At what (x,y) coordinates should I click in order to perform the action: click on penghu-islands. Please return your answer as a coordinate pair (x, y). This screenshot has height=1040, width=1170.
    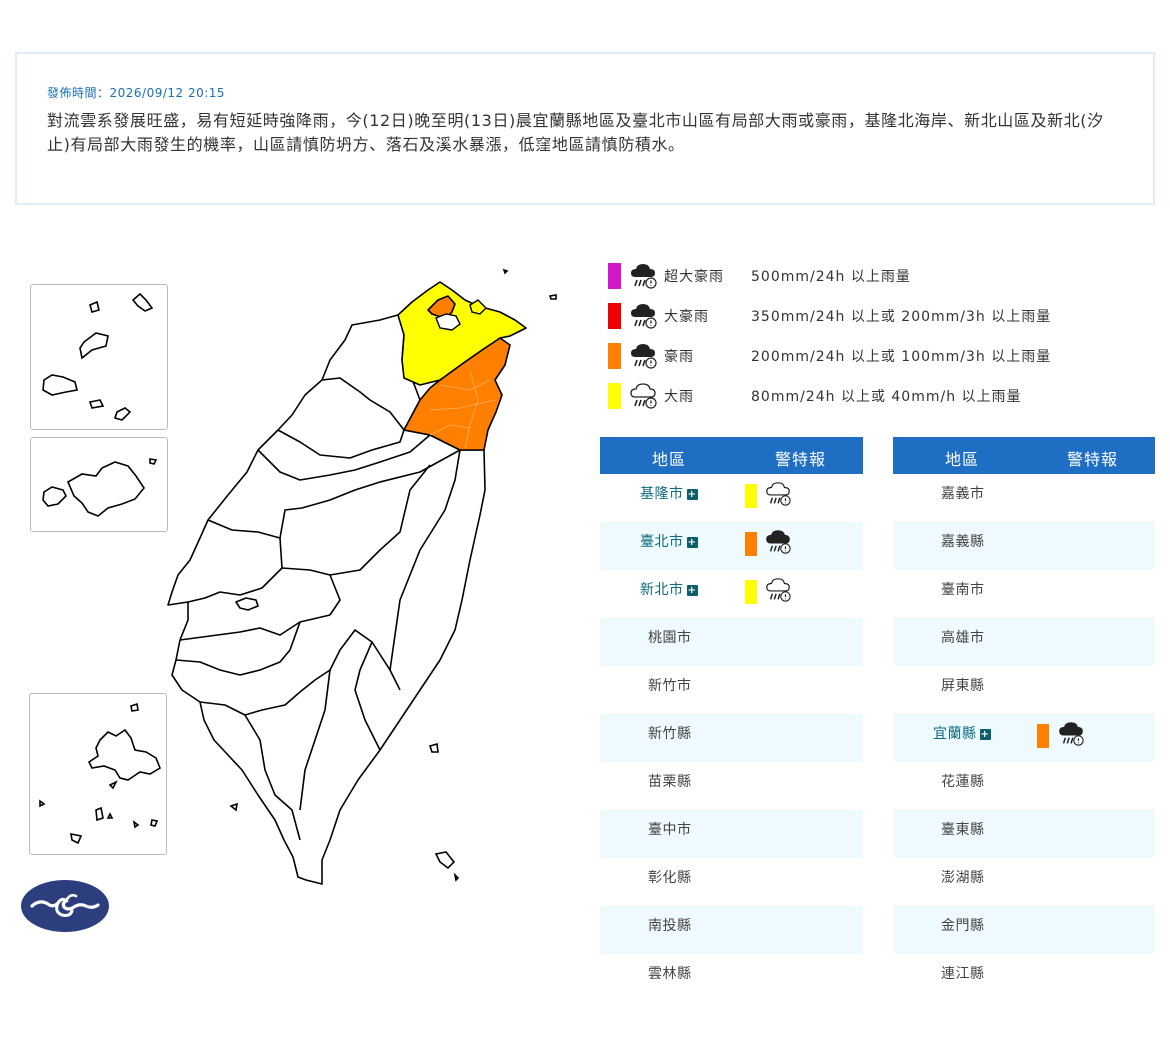
    Looking at the image, I should click on (100, 773).